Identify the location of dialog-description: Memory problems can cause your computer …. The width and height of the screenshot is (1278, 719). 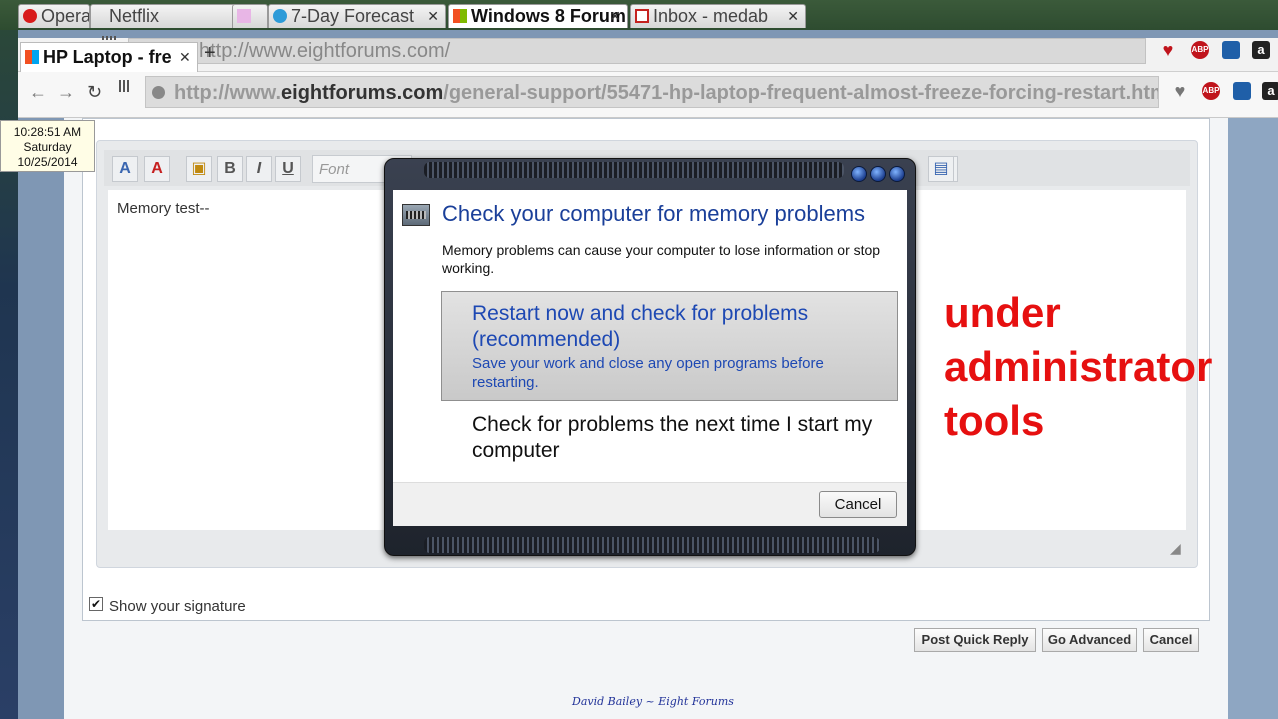
(661, 259).